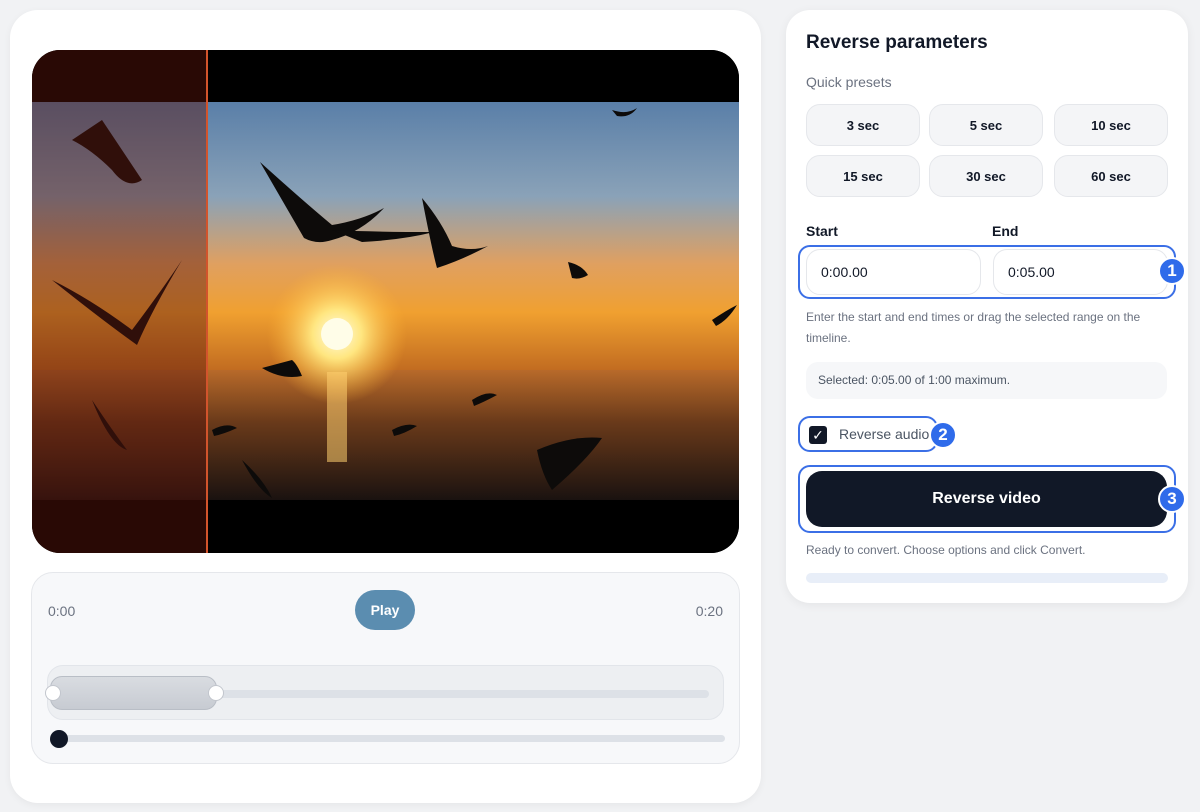 The height and width of the screenshot is (812, 1200). What do you see at coordinates (1080, 272) in the screenshot?
I see `end-time-input` at bounding box center [1080, 272].